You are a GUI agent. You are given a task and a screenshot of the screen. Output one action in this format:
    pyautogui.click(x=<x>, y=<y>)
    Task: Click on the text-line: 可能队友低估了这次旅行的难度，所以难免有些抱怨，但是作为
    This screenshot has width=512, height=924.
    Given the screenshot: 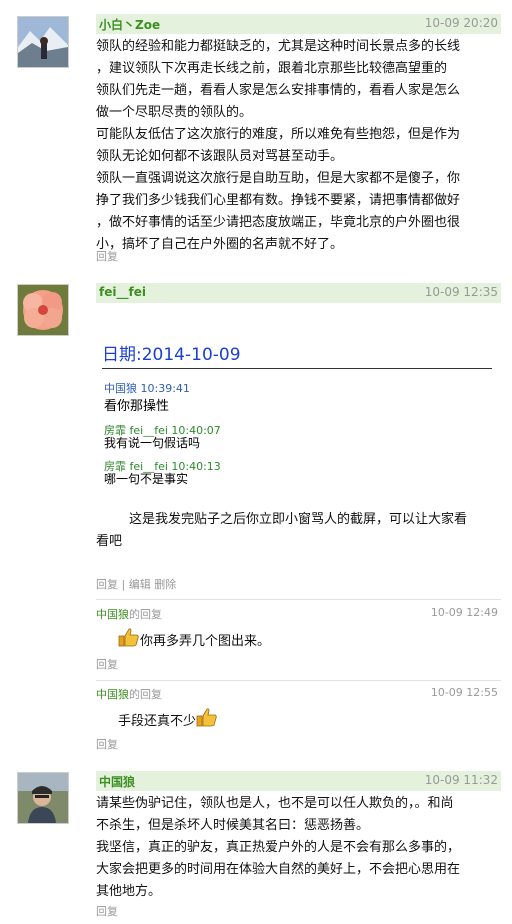 What is the action you would take?
    pyautogui.click(x=278, y=134)
    